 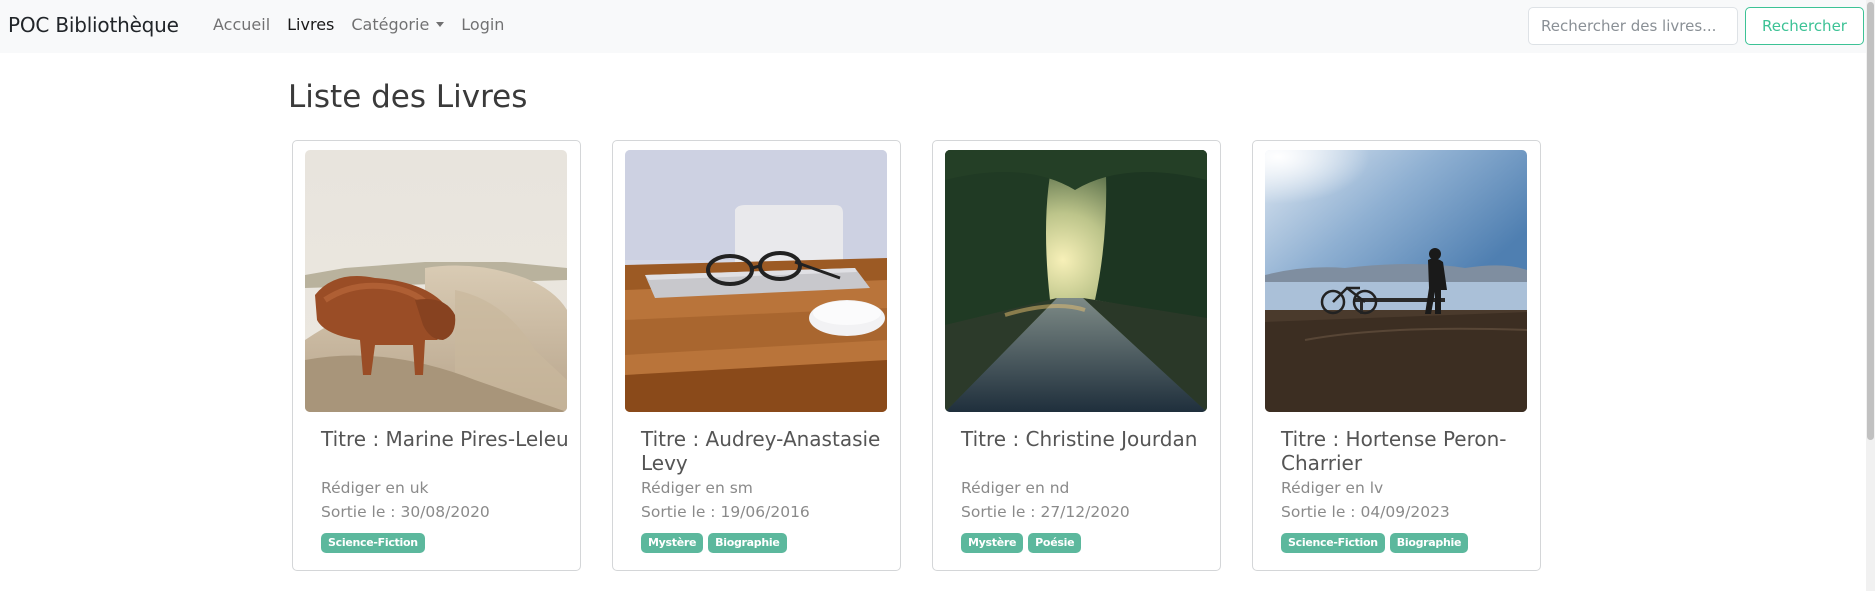 What do you see at coordinates (408, 97) in the screenshot?
I see `page-title: Liste des Livres` at bounding box center [408, 97].